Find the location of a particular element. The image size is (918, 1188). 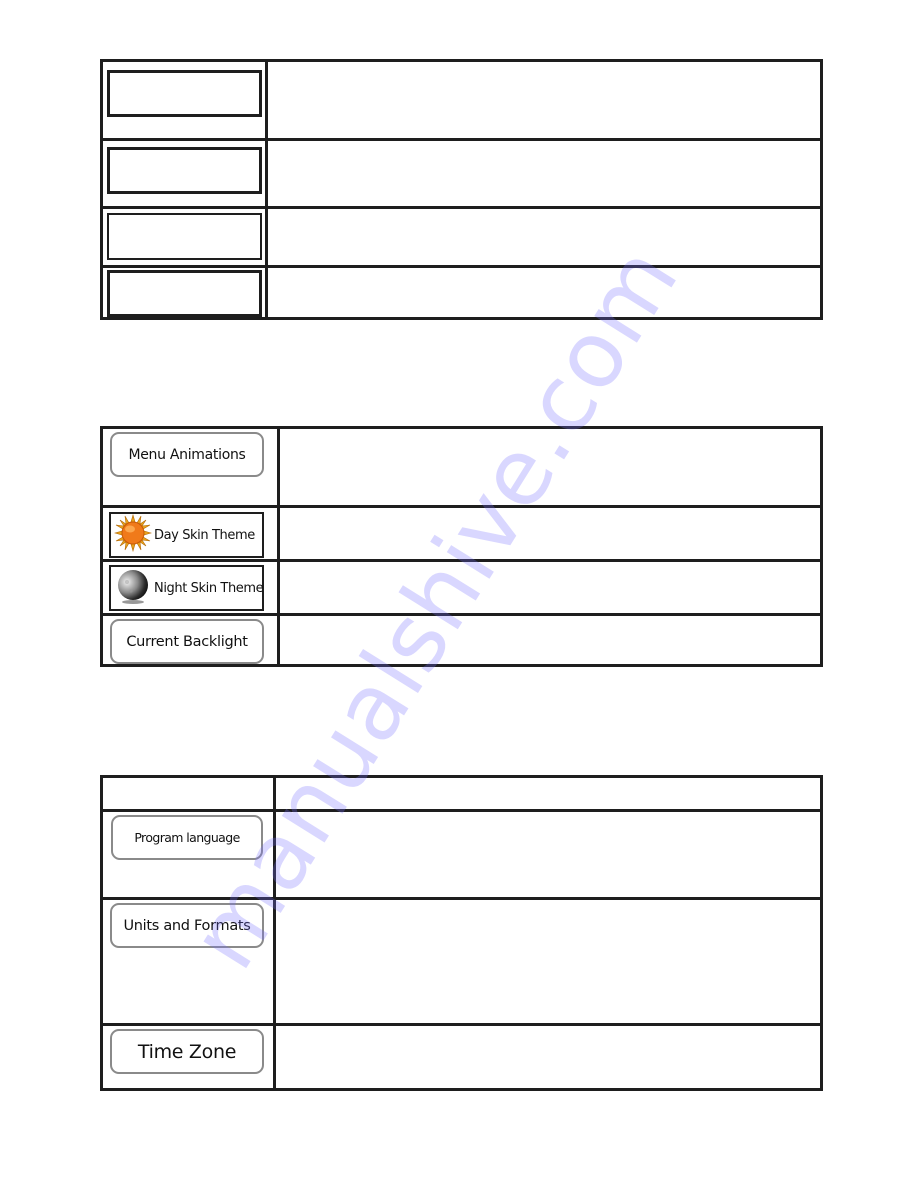

table-row: Current Backlight is located at coordinates (461, 640).